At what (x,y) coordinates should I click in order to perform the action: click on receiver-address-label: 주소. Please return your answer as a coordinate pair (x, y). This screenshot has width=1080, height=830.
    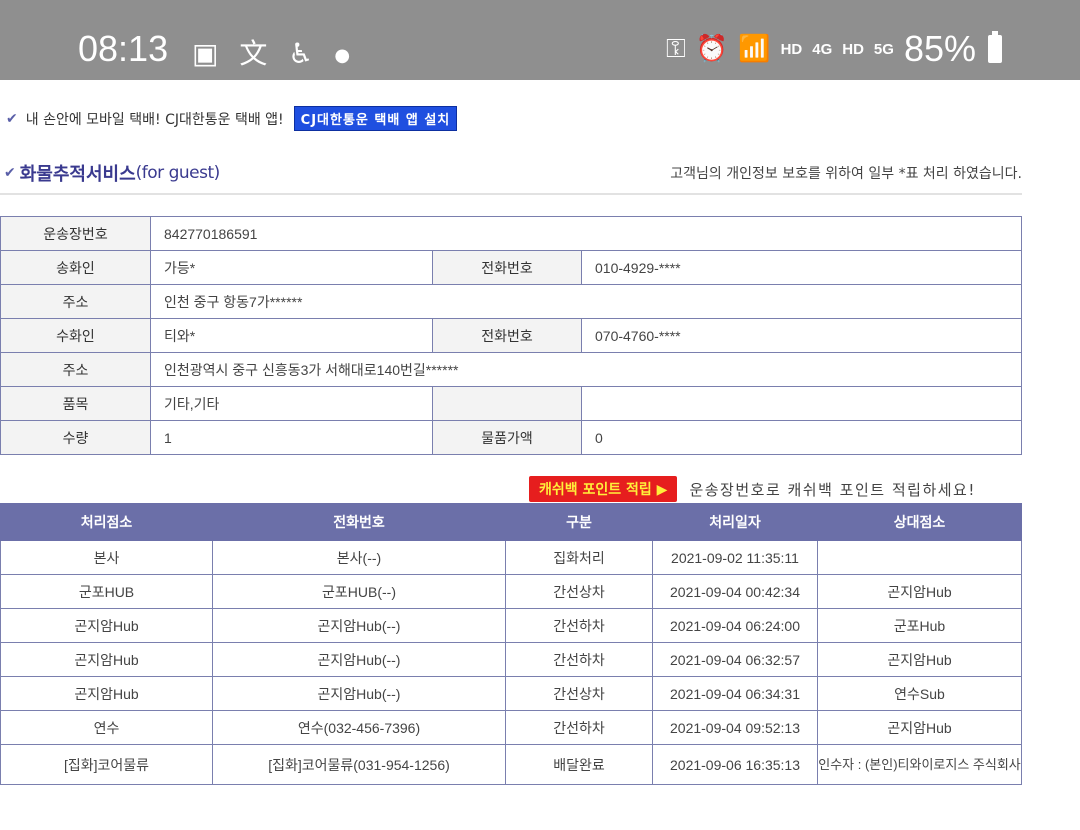
    Looking at the image, I should click on (75, 369).